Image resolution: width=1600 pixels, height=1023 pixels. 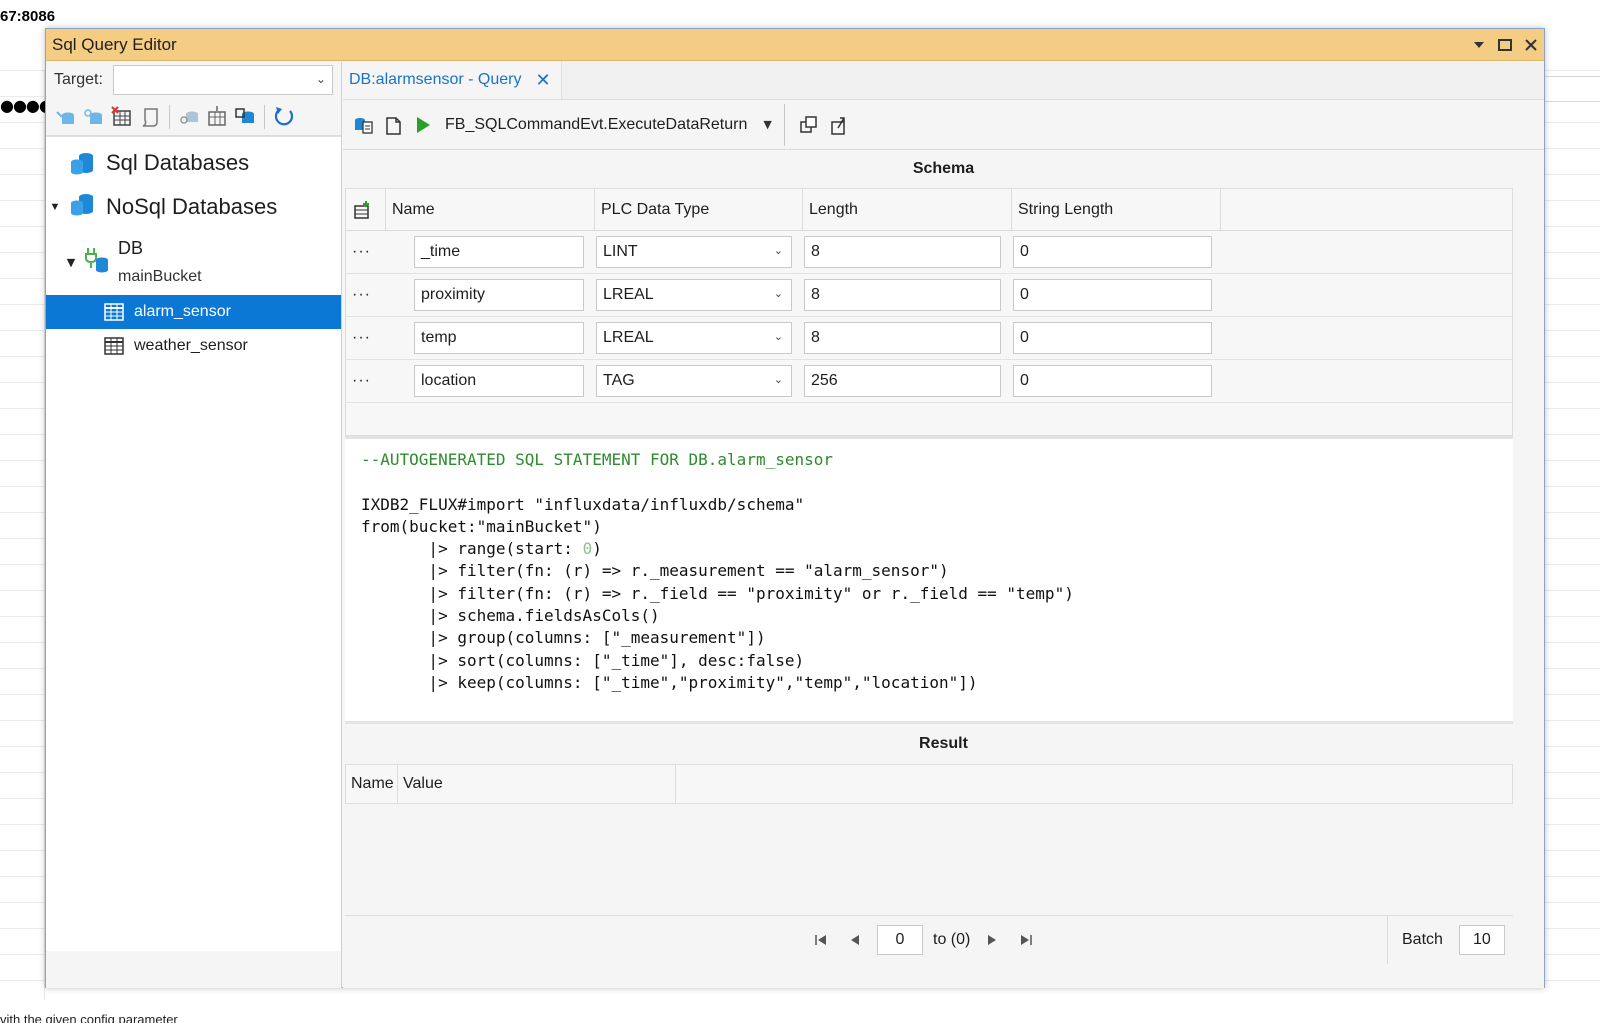 What do you see at coordinates (699, 209) in the screenshot?
I see `column-header-plc-data-type: PLC Data Type` at bounding box center [699, 209].